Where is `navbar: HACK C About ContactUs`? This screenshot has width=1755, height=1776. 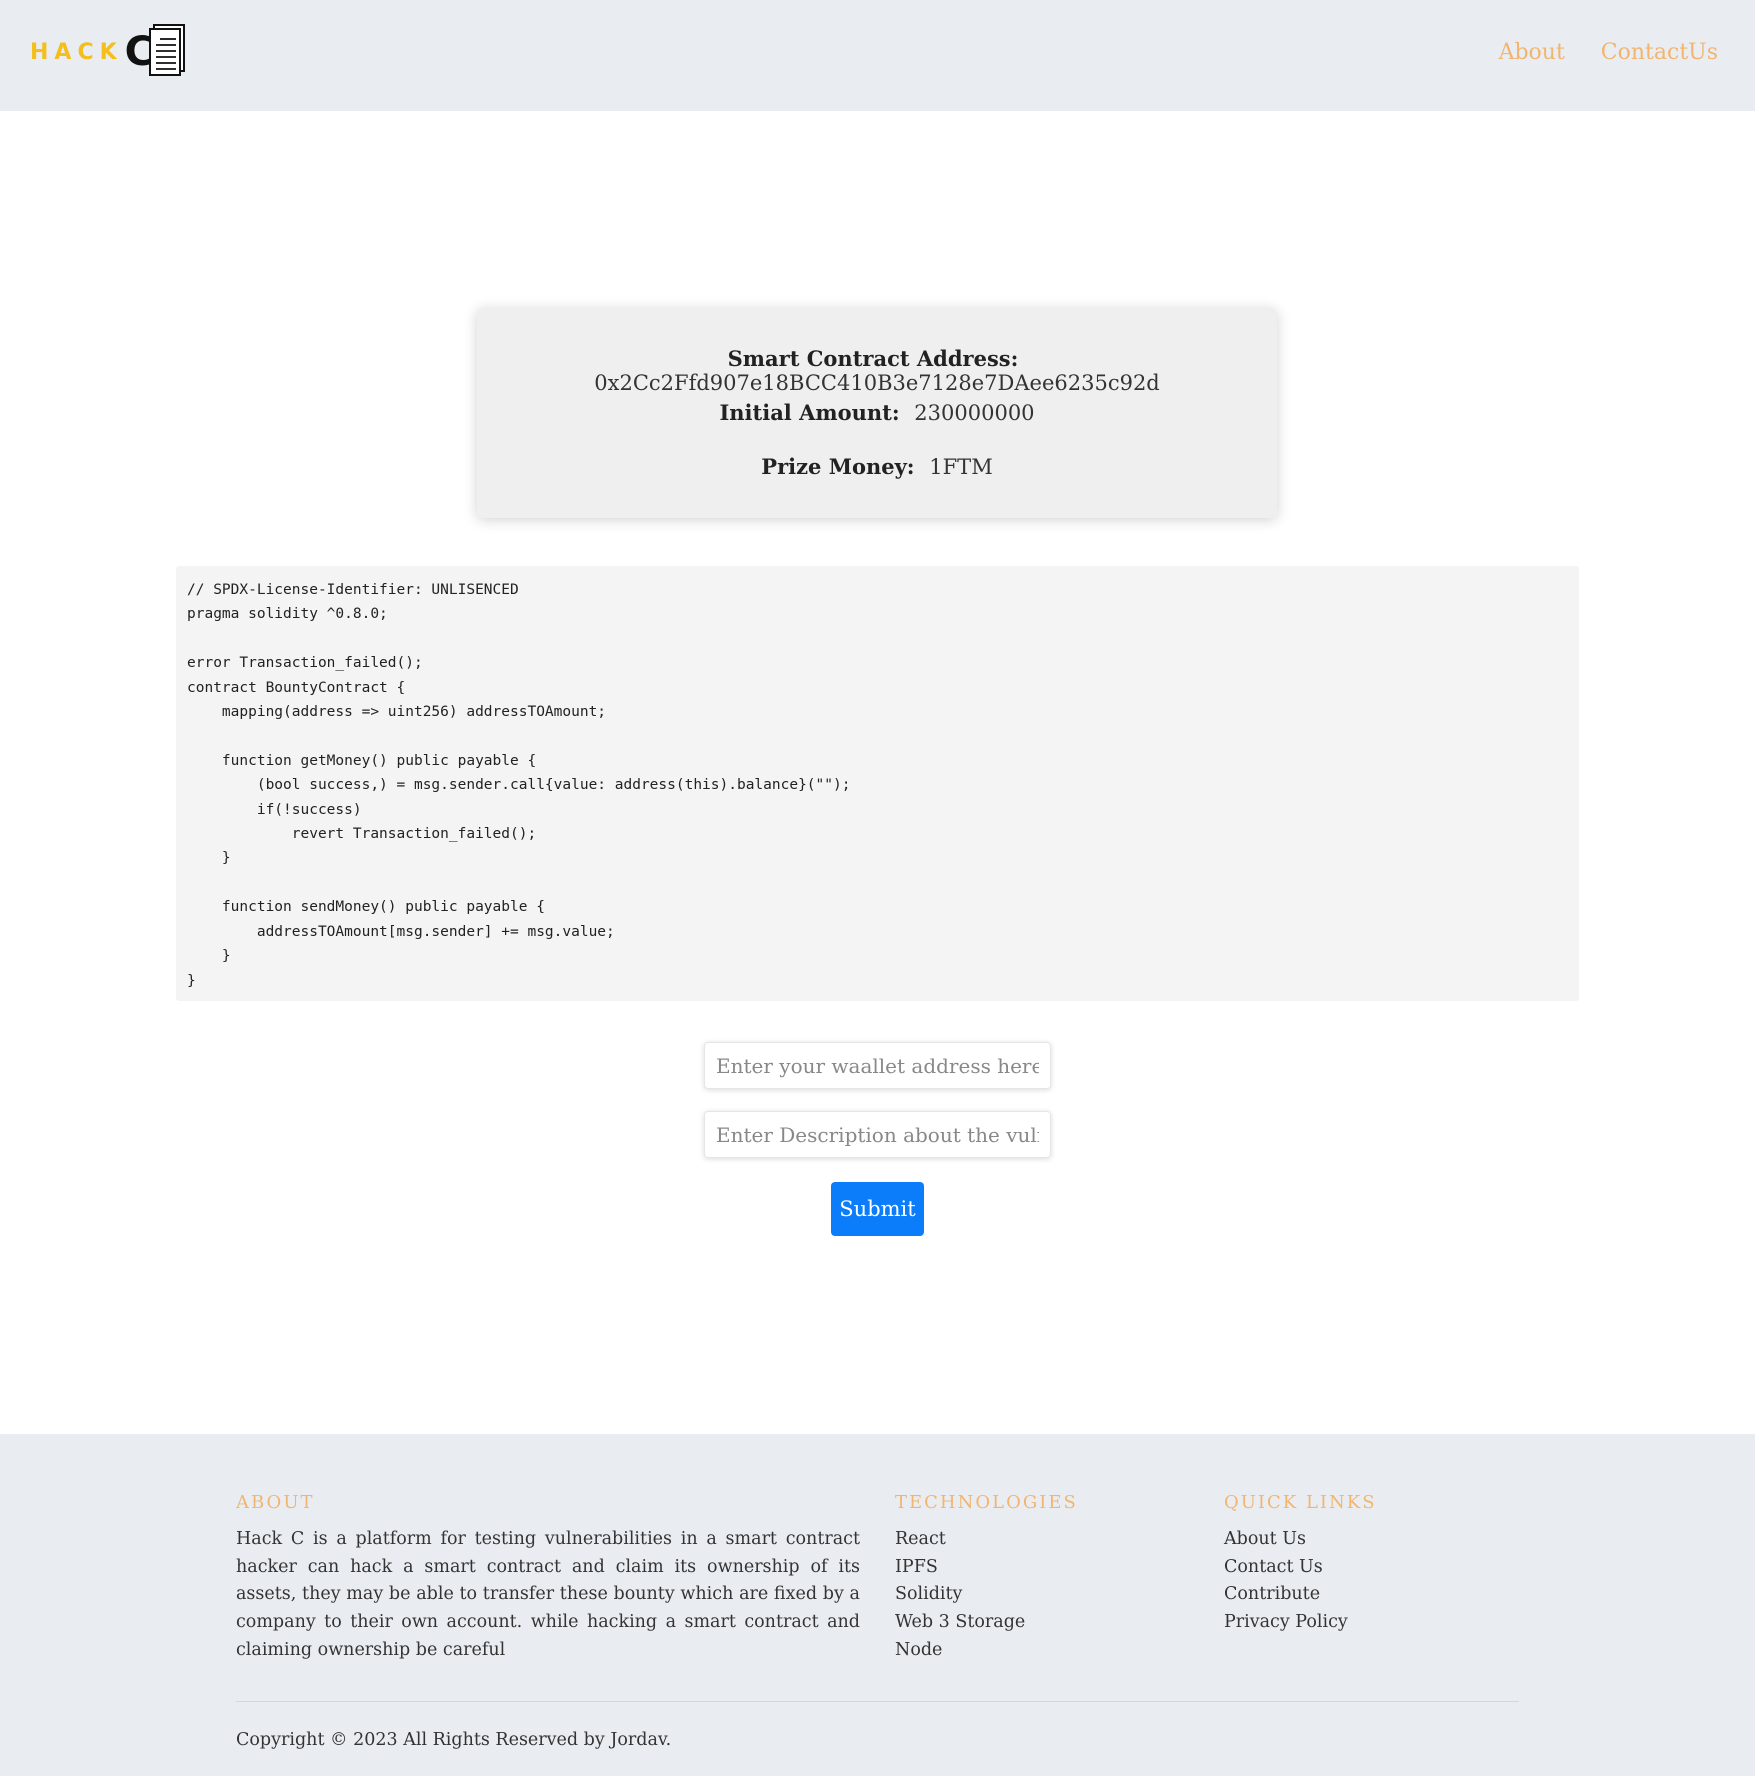 navbar: HACK C About ContactUs is located at coordinates (877, 55).